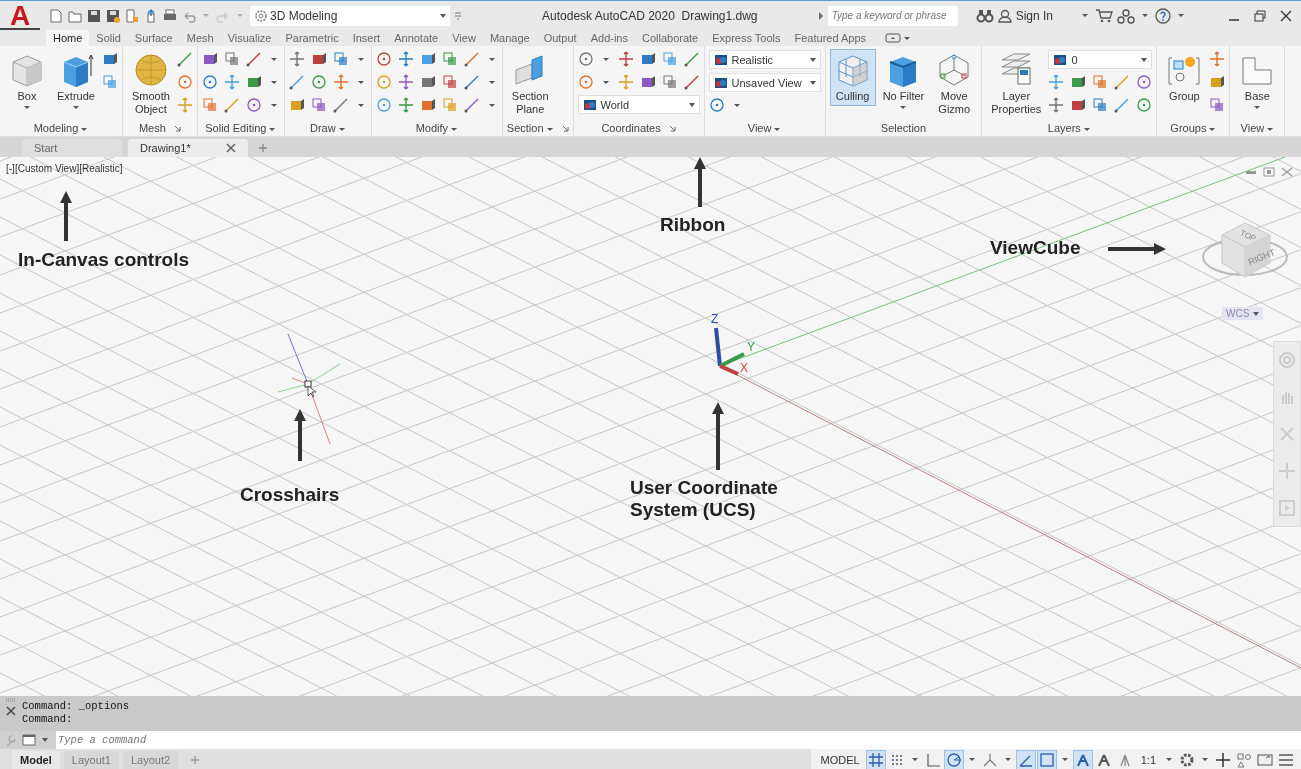 The height and width of the screenshot is (769, 1301). Describe the element at coordinates (416, 38) in the screenshot. I see `ribbon-tab: Annotate` at that location.